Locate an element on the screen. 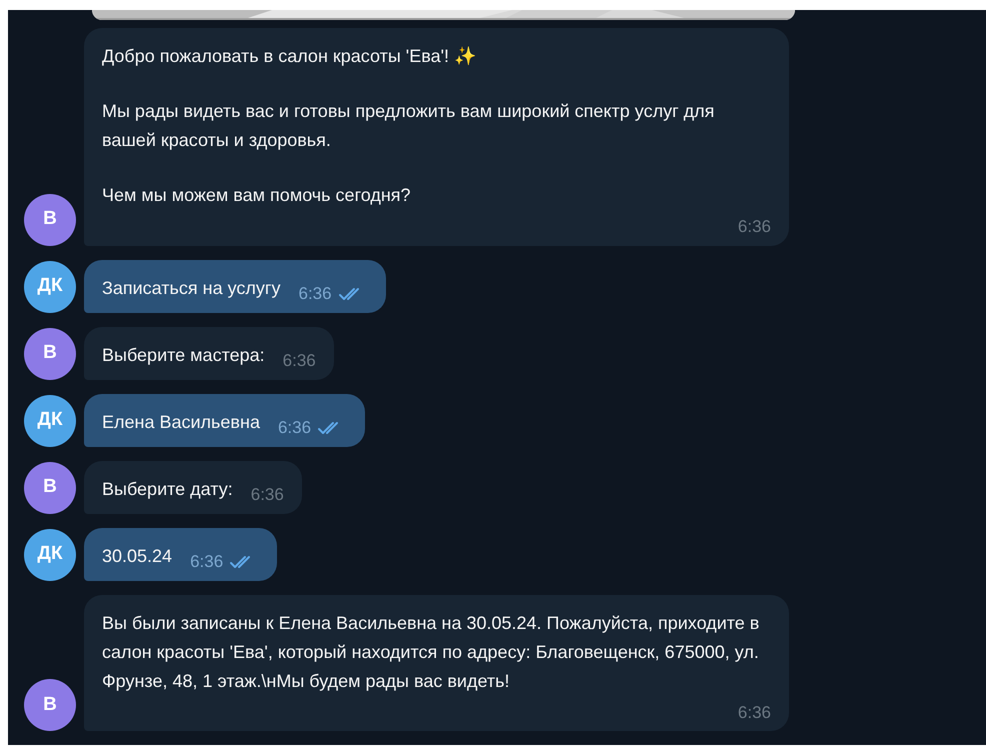 The width and height of the screenshot is (986, 751). message-text: Записаться на услугу is located at coordinates (191, 288).